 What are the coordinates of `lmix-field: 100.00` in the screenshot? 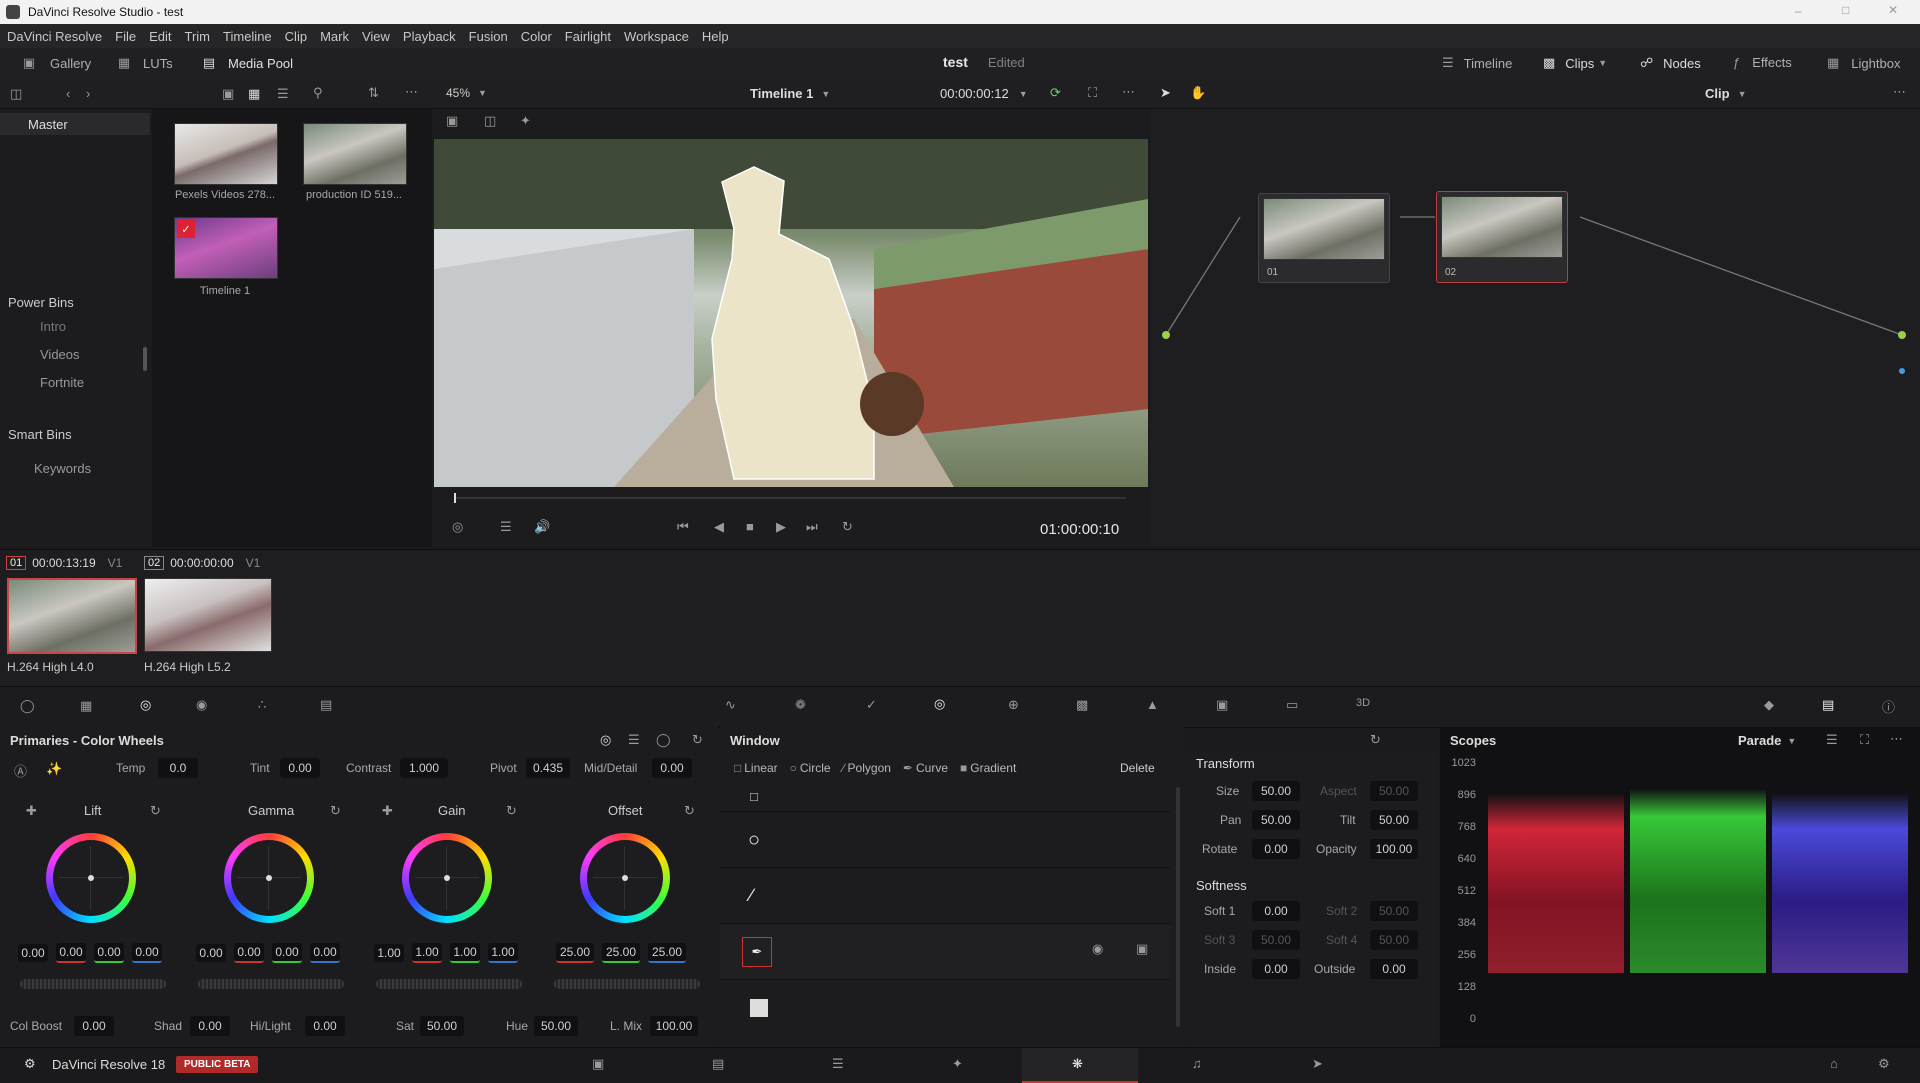 It's located at (674, 1026).